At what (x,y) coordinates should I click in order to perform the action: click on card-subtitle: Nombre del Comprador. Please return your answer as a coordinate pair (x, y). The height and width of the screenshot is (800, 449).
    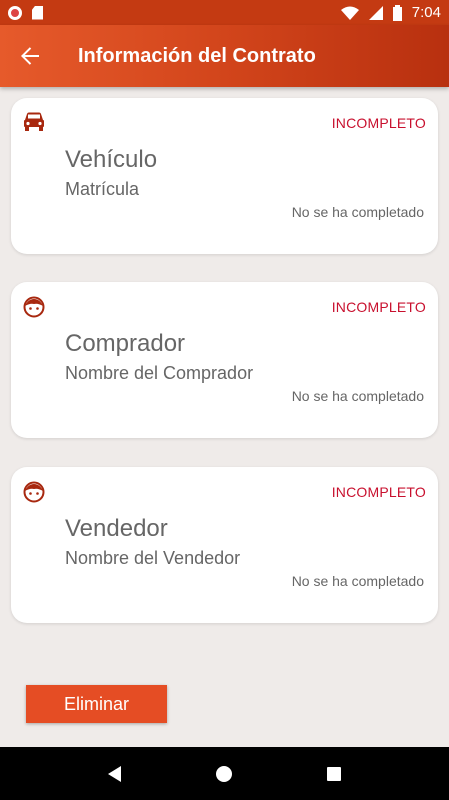
    Looking at the image, I should click on (159, 373).